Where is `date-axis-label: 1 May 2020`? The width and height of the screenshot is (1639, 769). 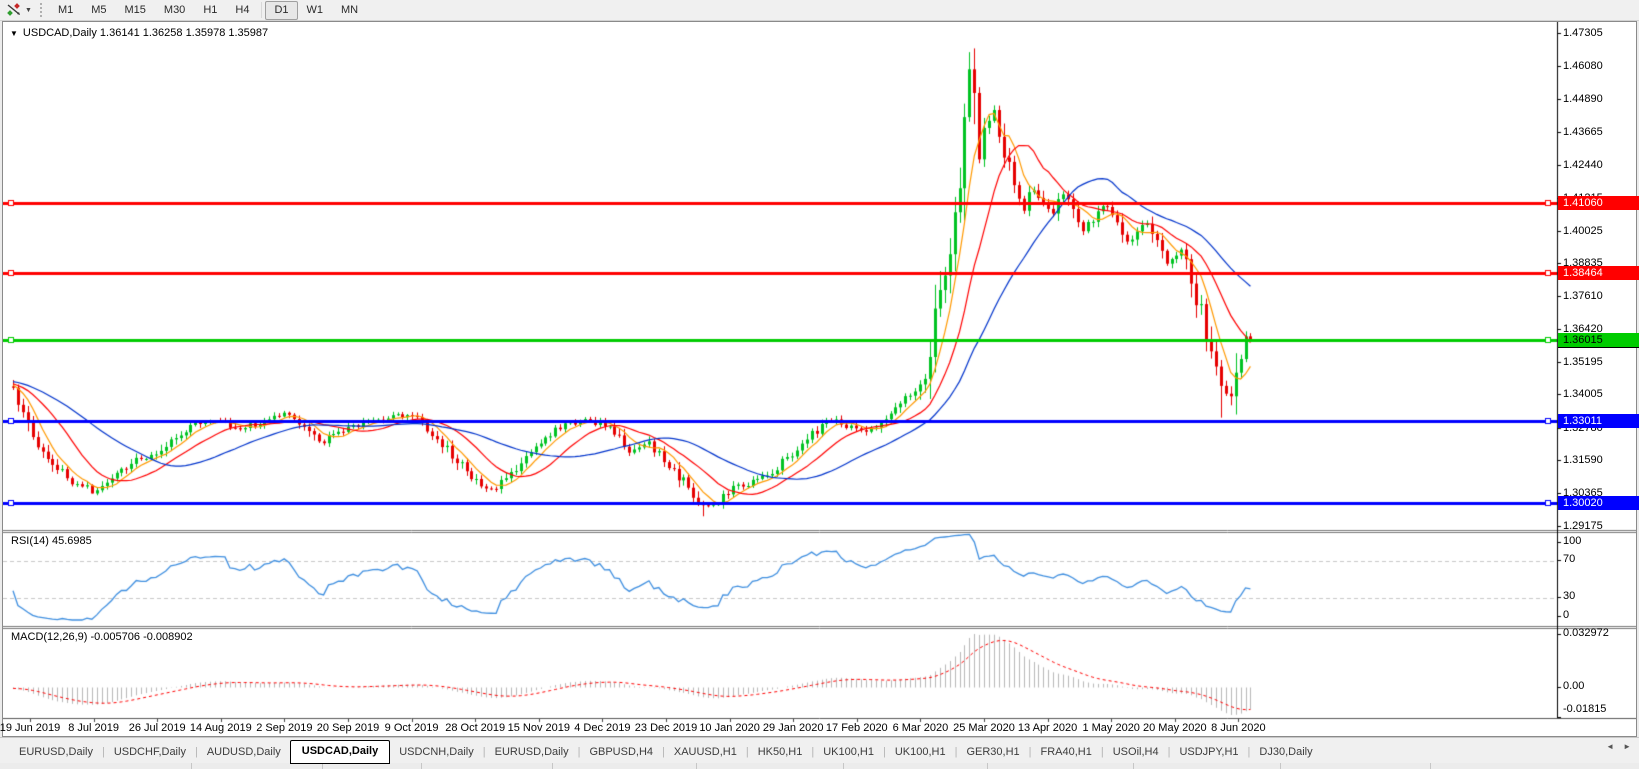 date-axis-label: 1 May 2020 is located at coordinates (1111, 728).